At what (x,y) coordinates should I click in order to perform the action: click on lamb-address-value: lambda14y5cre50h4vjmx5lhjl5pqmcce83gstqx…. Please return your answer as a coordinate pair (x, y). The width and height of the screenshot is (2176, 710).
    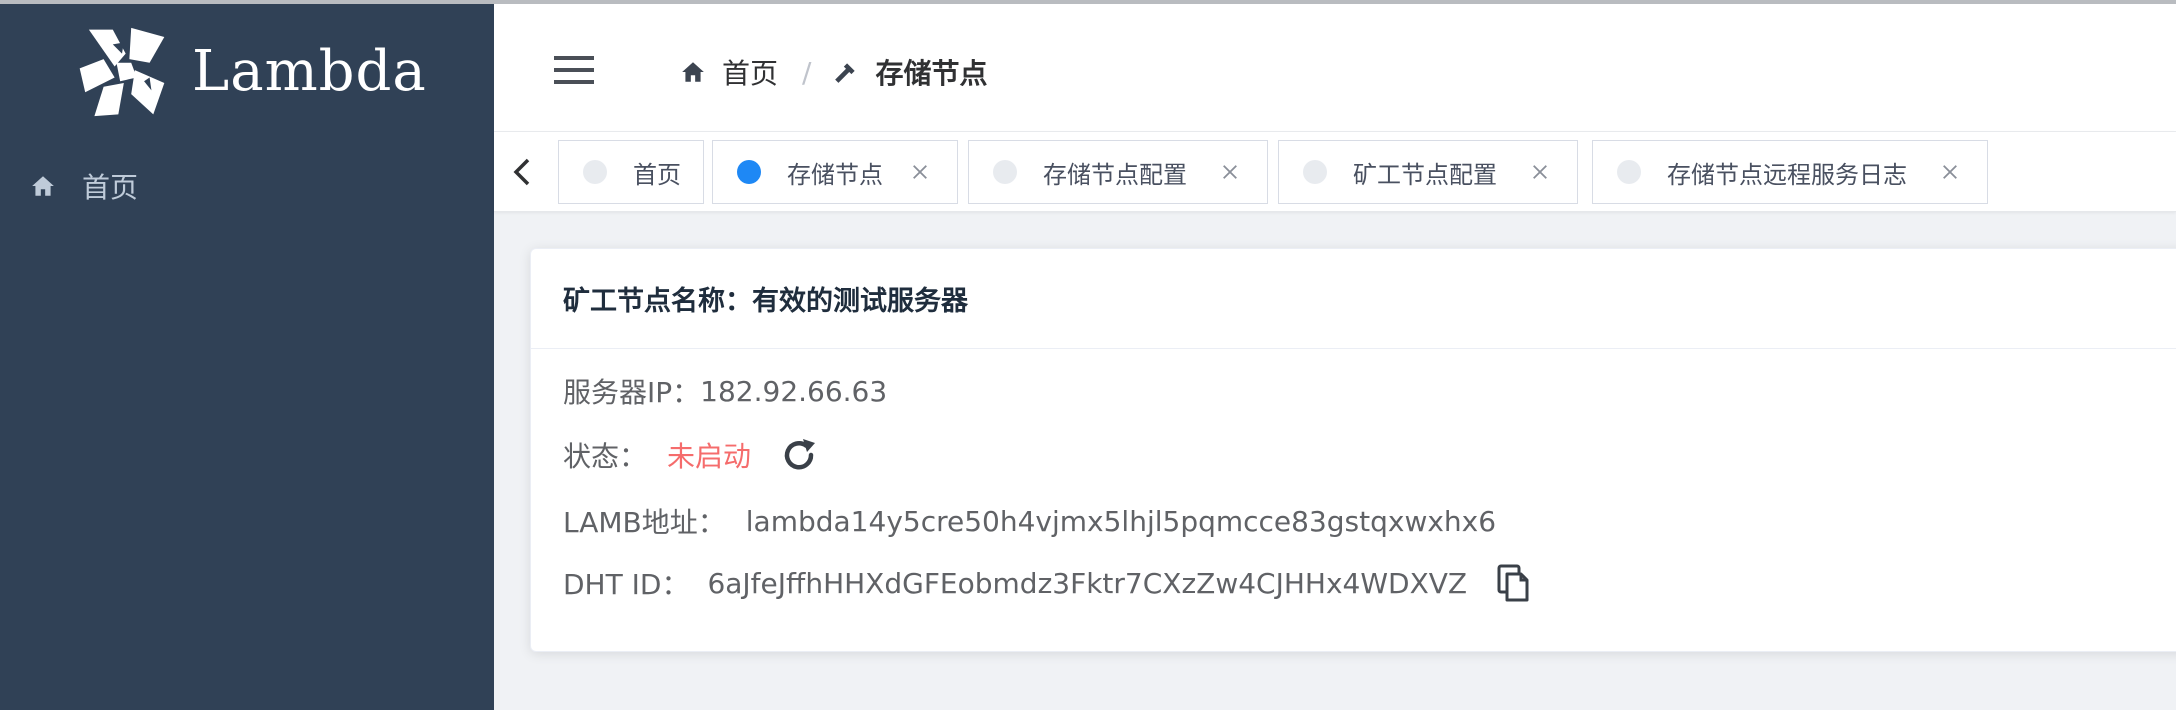
    Looking at the image, I should click on (1121, 521).